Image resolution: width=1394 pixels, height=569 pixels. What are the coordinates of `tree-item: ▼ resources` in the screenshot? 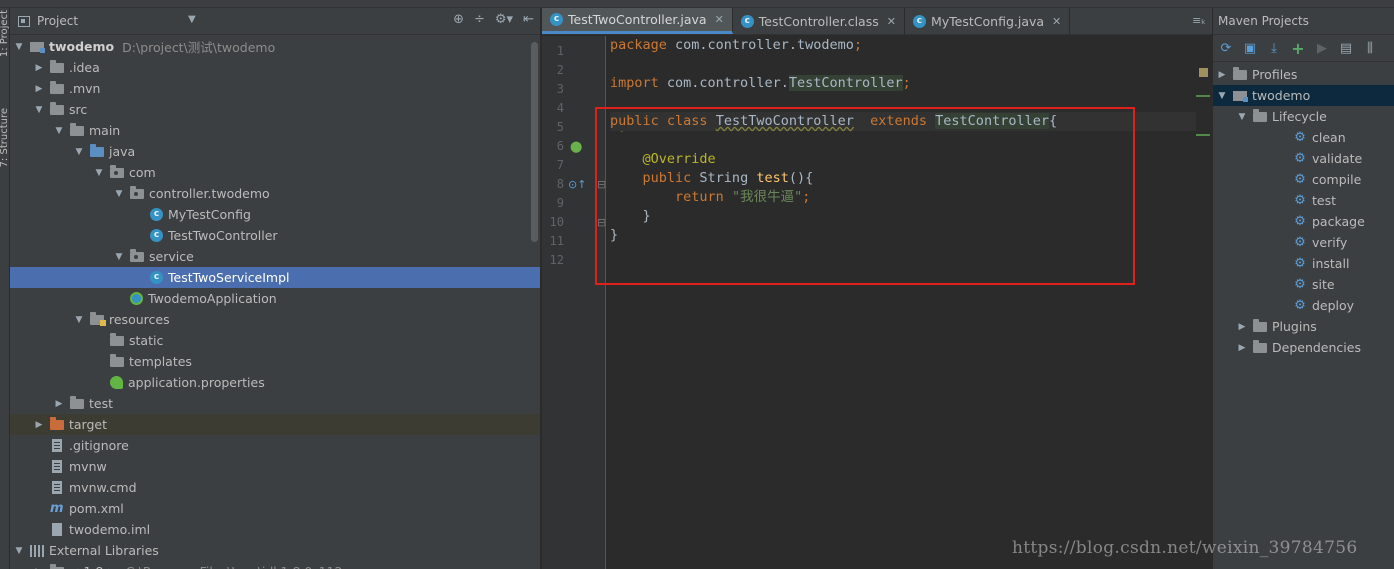 It's located at (275, 319).